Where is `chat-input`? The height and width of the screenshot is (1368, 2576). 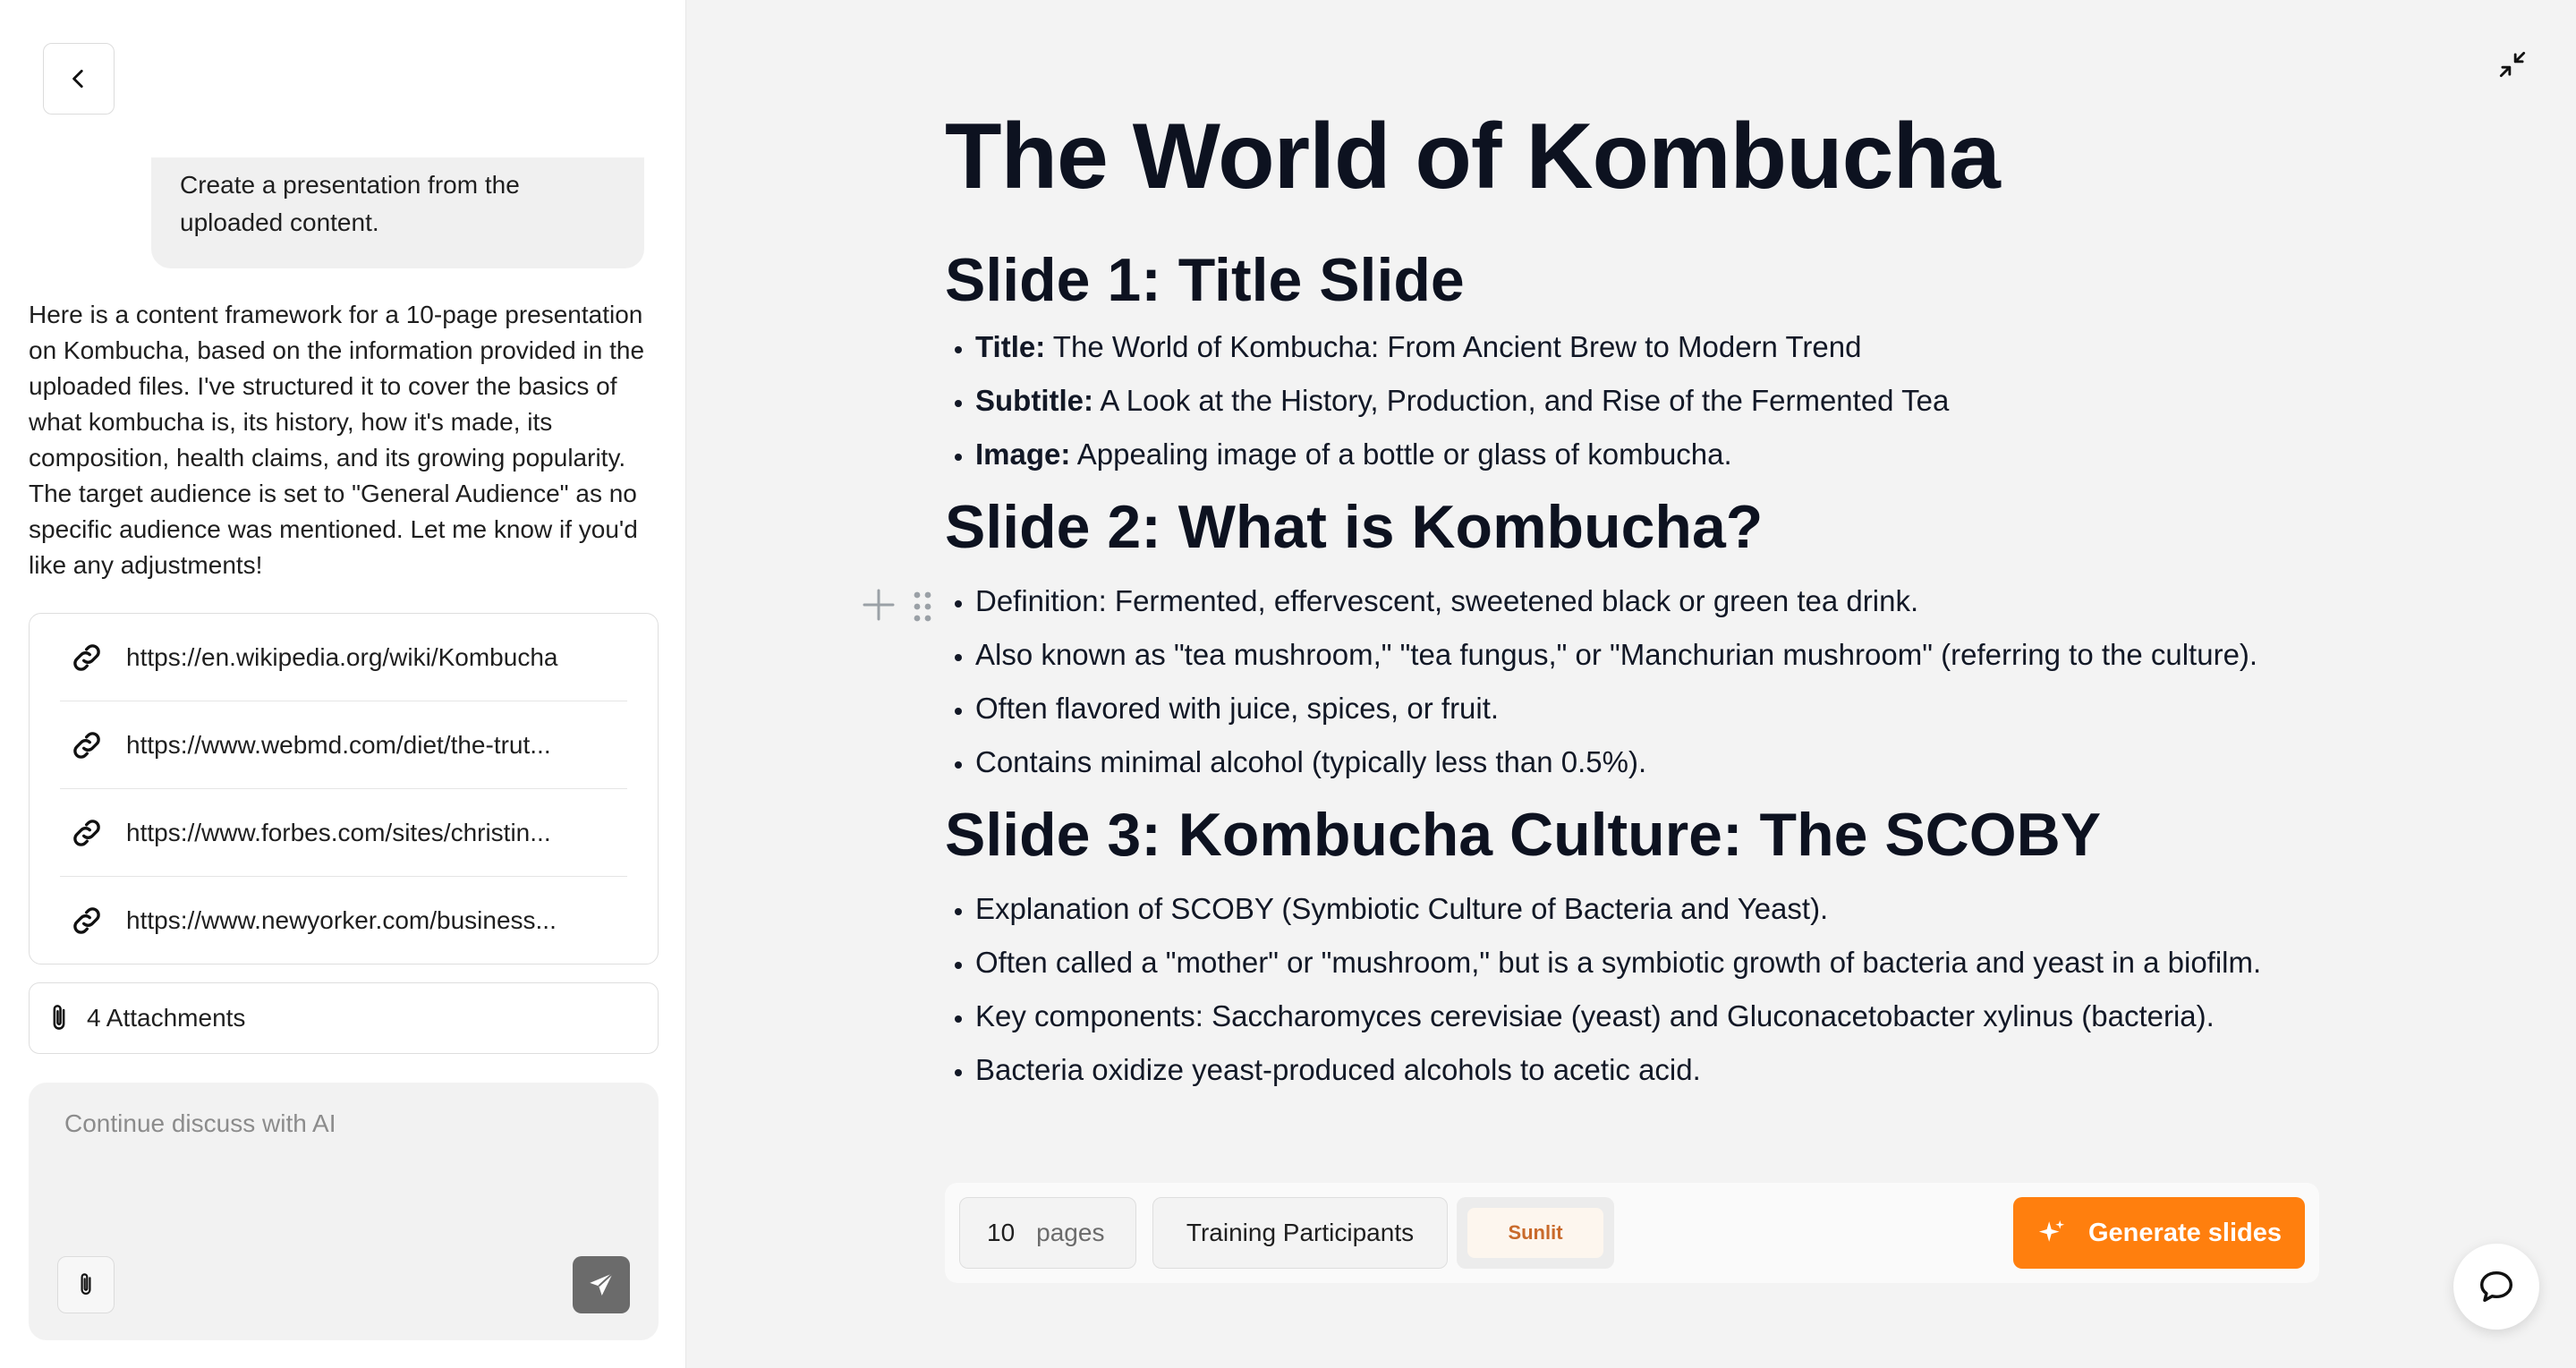 chat-input is located at coordinates (340, 1161).